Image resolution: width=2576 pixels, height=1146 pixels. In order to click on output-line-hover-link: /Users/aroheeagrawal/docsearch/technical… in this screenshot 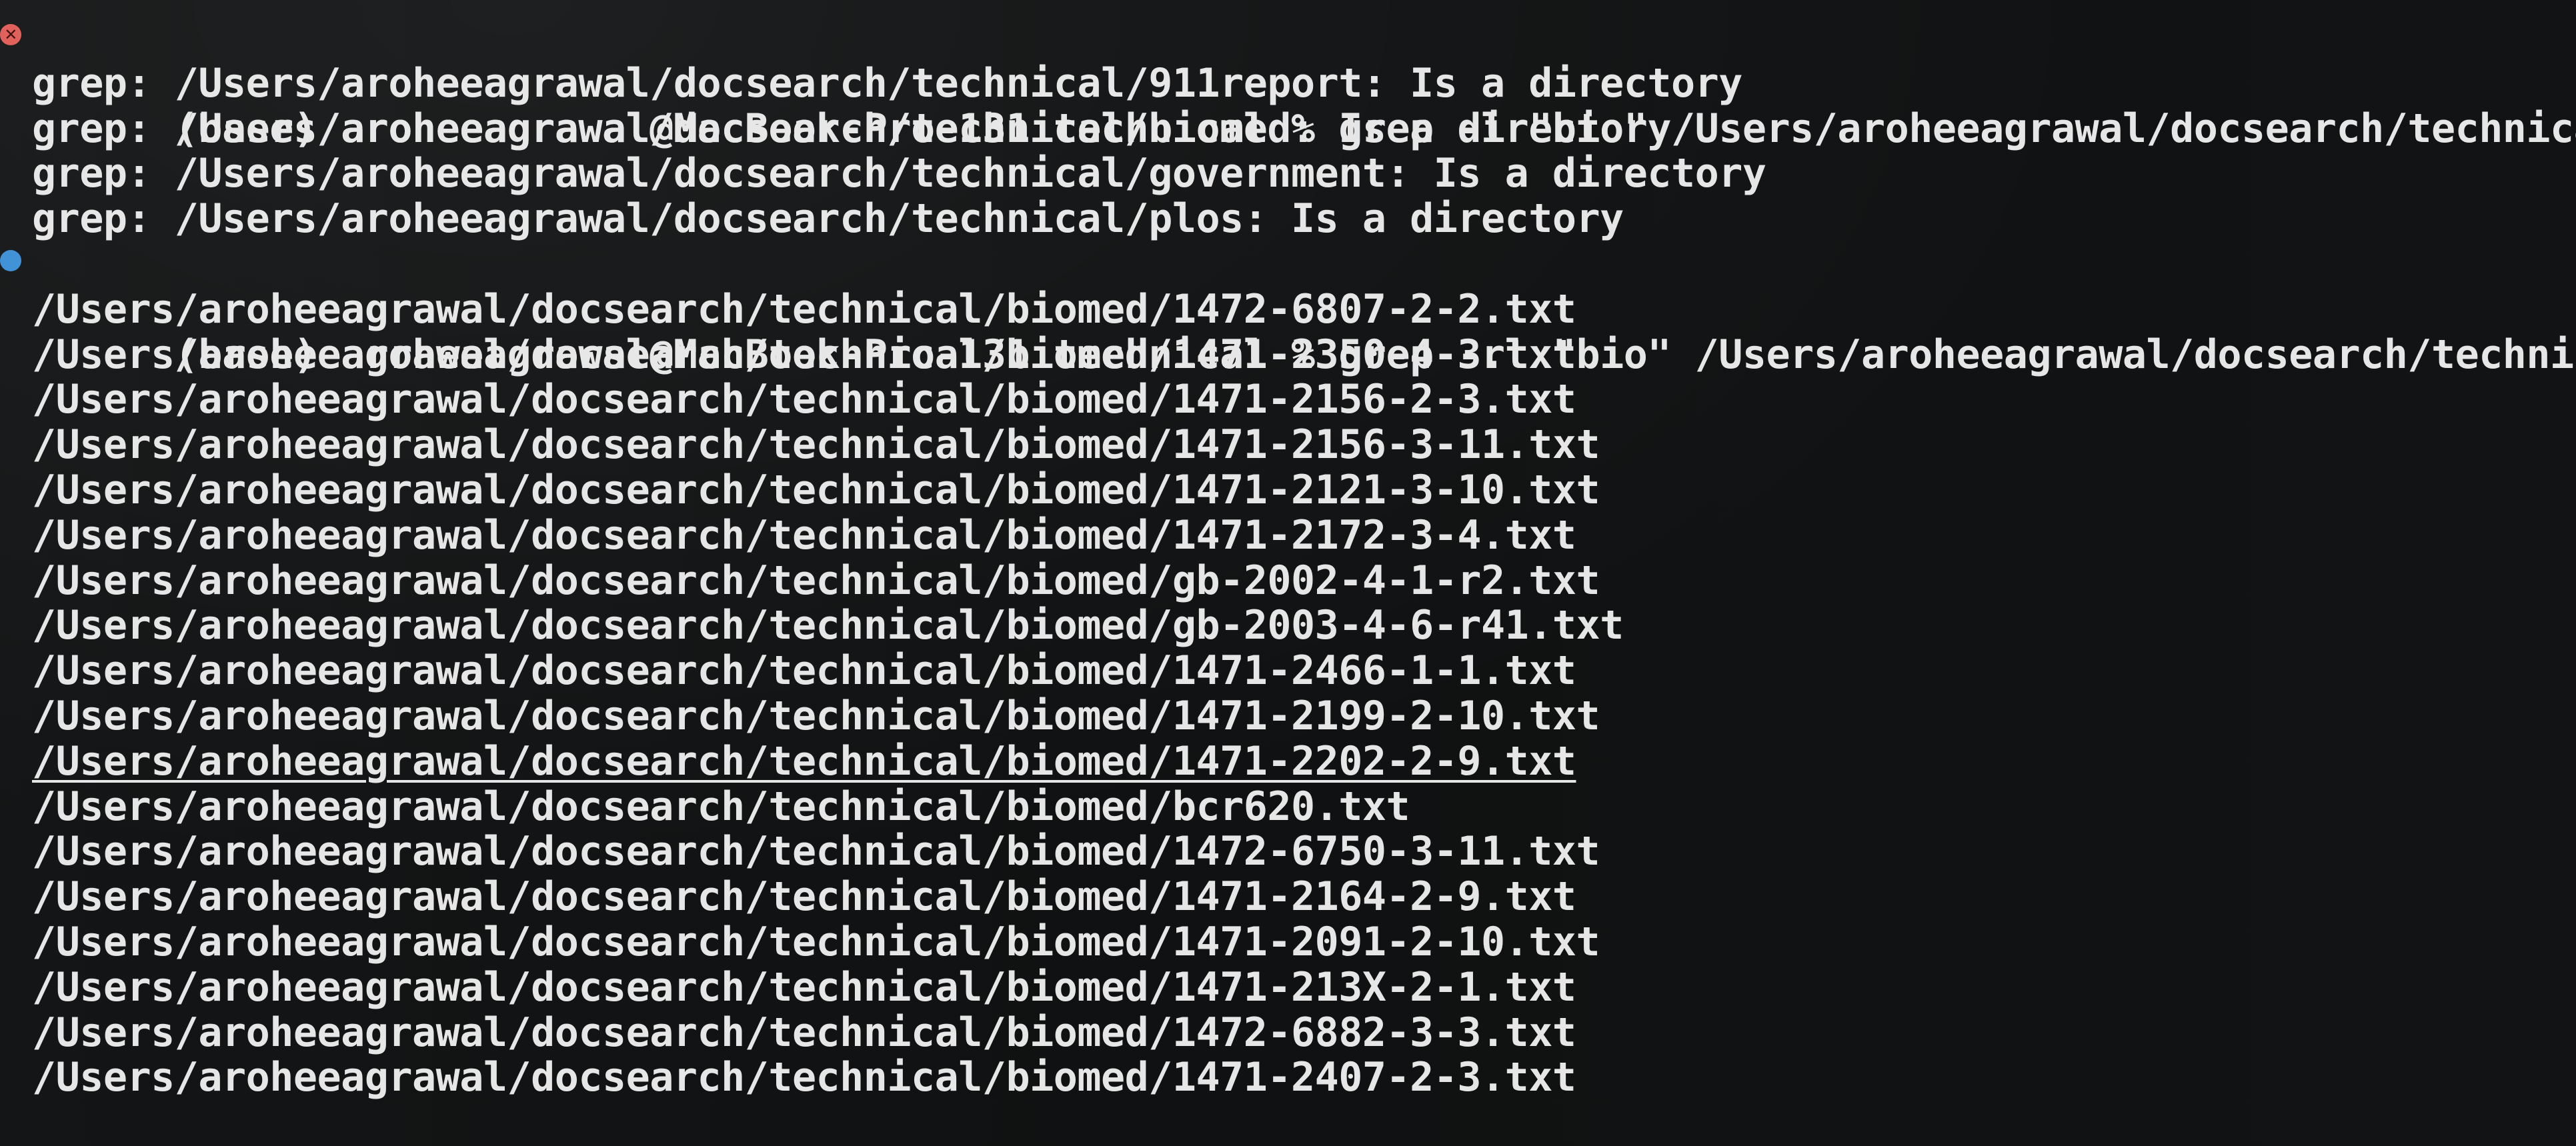, I will do `click(1288, 762)`.